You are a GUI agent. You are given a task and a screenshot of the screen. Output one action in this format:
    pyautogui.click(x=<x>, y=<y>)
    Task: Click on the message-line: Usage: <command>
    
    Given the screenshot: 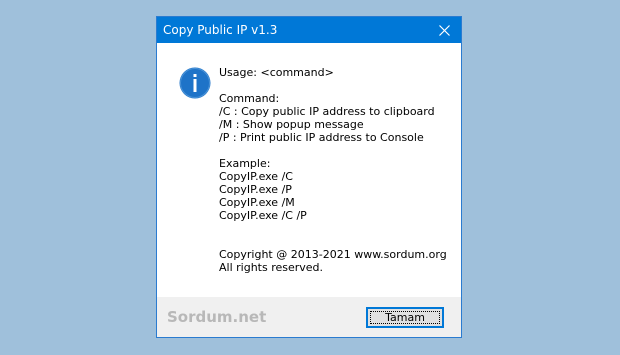 What is the action you would take?
    pyautogui.click(x=276, y=72)
    